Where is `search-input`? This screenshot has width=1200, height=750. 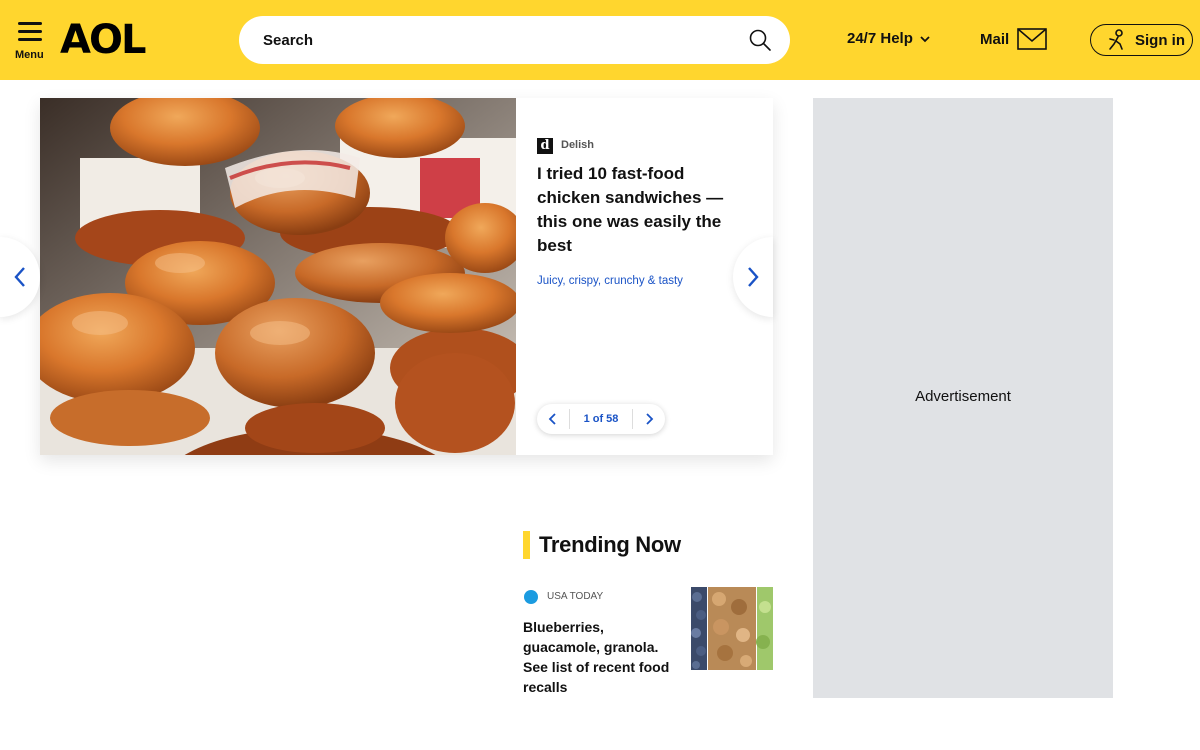
search-input is located at coordinates (503, 40).